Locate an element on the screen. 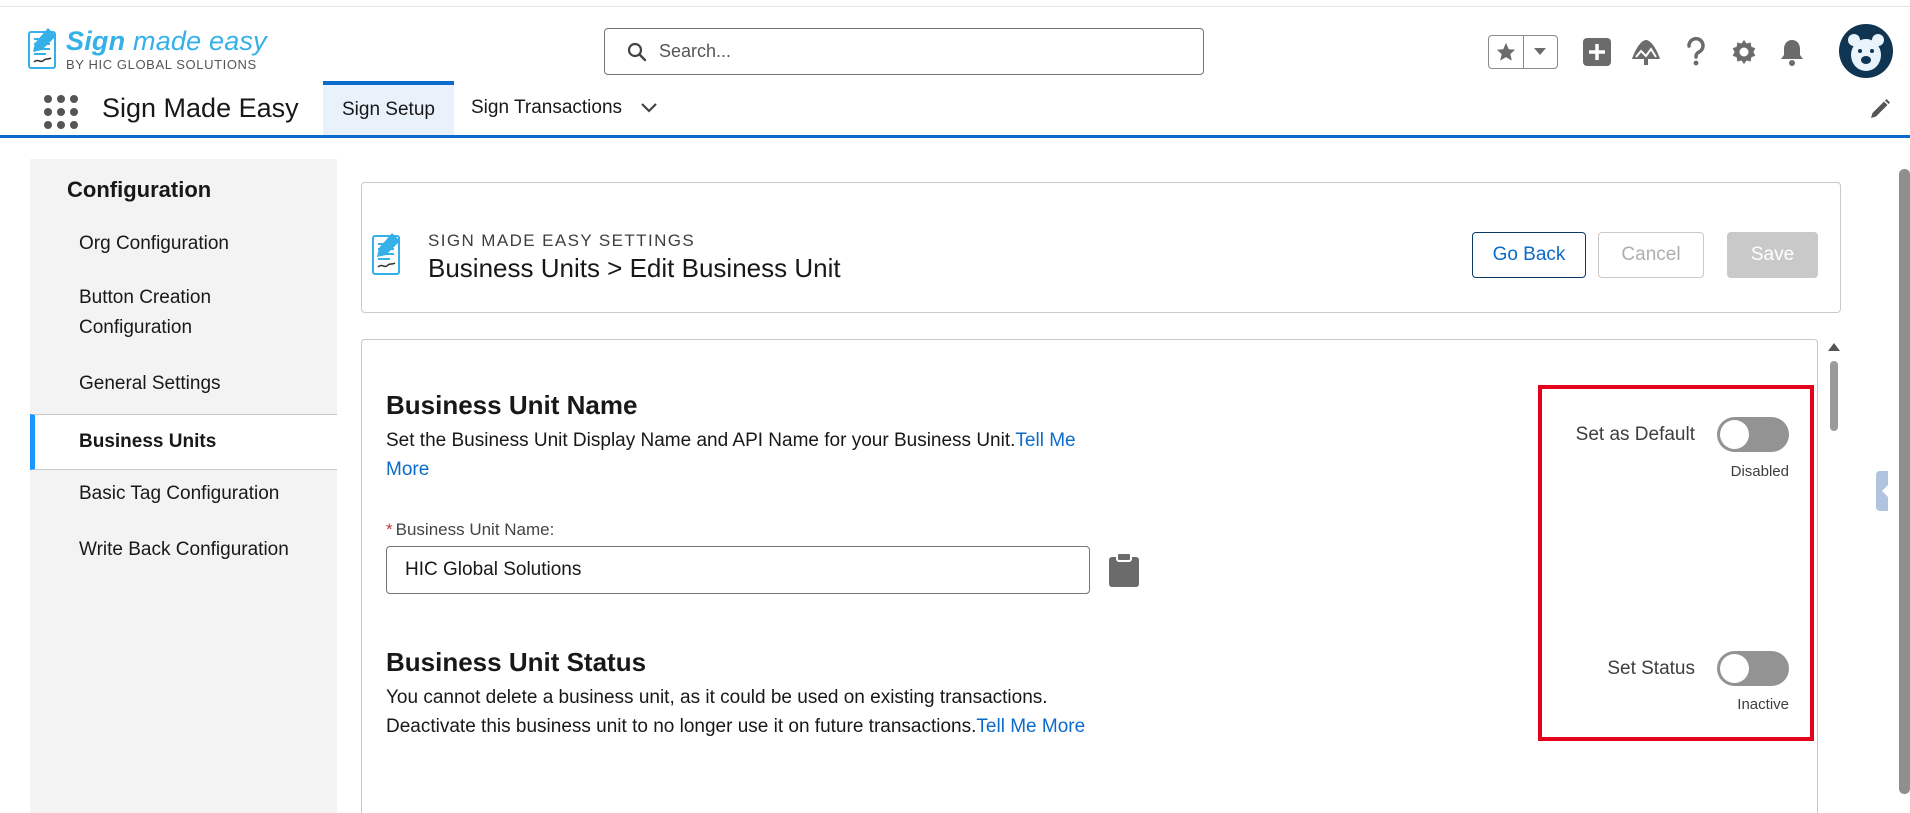 The width and height of the screenshot is (1910, 813). plus-box-icon is located at coordinates (1597, 52).